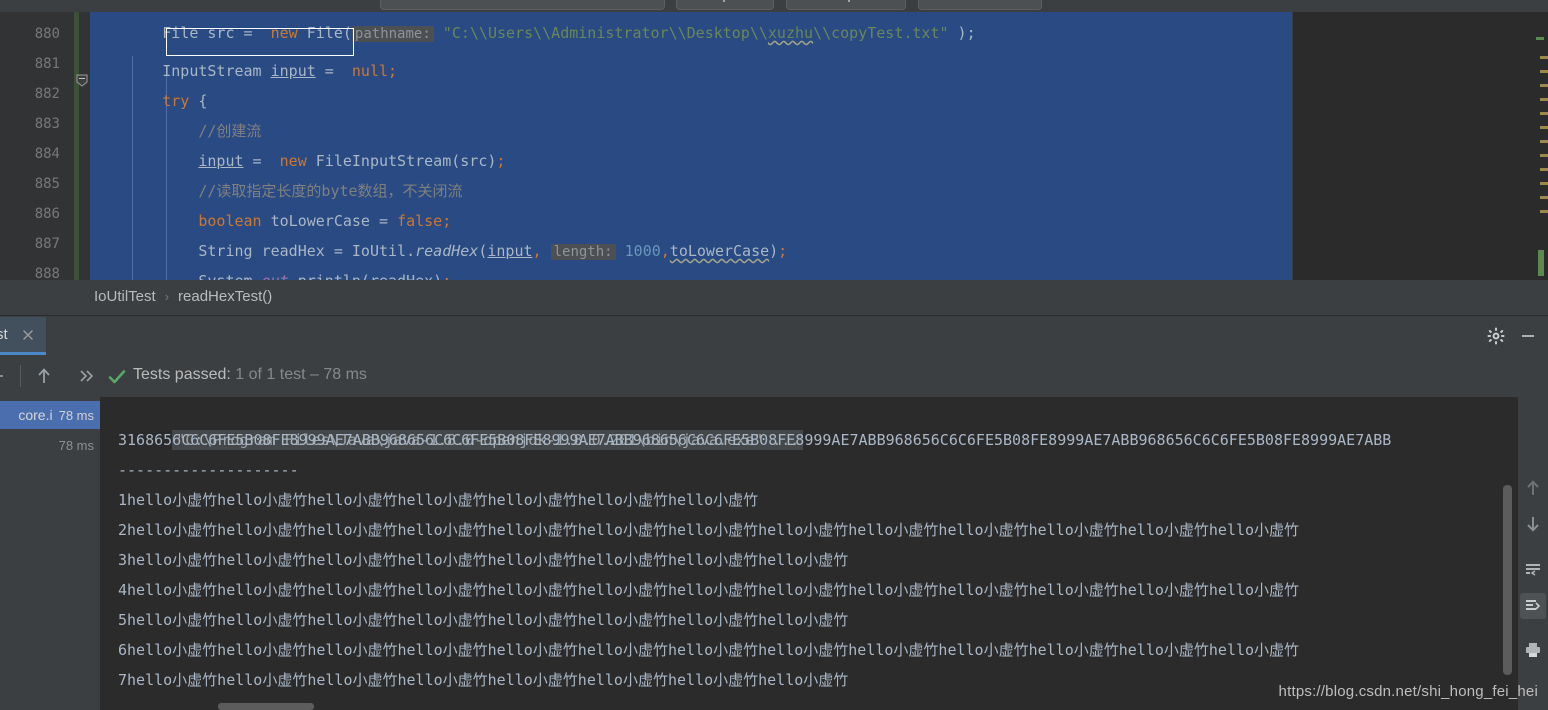 The image size is (1548, 710). Describe the element at coordinates (1496, 336) in the screenshot. I see `gear-icon` at that location.